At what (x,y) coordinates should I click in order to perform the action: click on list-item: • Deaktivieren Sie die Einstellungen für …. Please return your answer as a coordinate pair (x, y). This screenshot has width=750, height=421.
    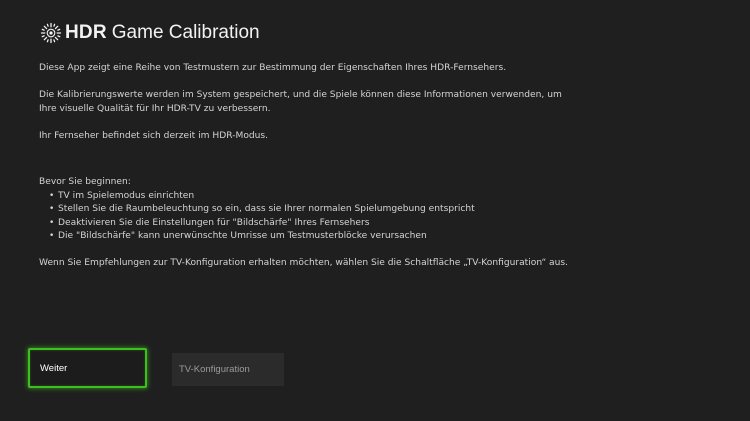
    Looking at the image, I should click on (384, 224).